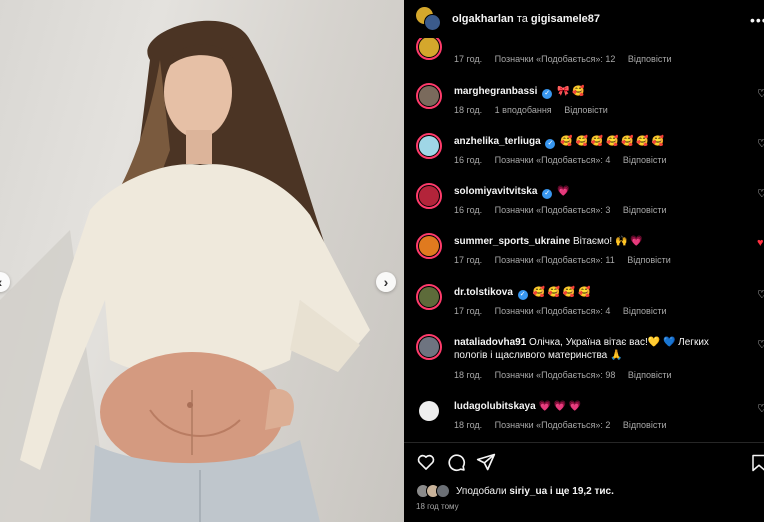 The width and height of the screenshot is (764, 522). I want to click on heart-icon, so click(426, 462).